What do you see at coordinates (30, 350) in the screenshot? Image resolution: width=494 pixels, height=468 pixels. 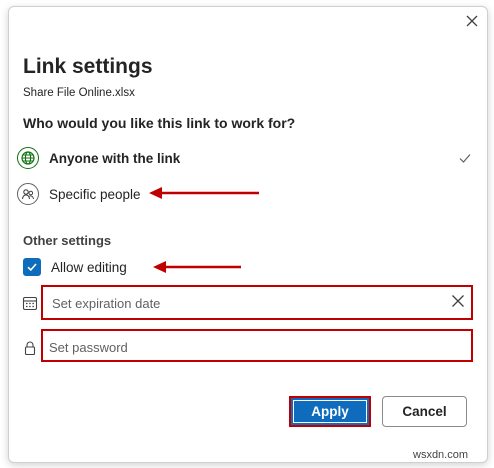 I see `lock-icon` at bounding box center [30, 350].